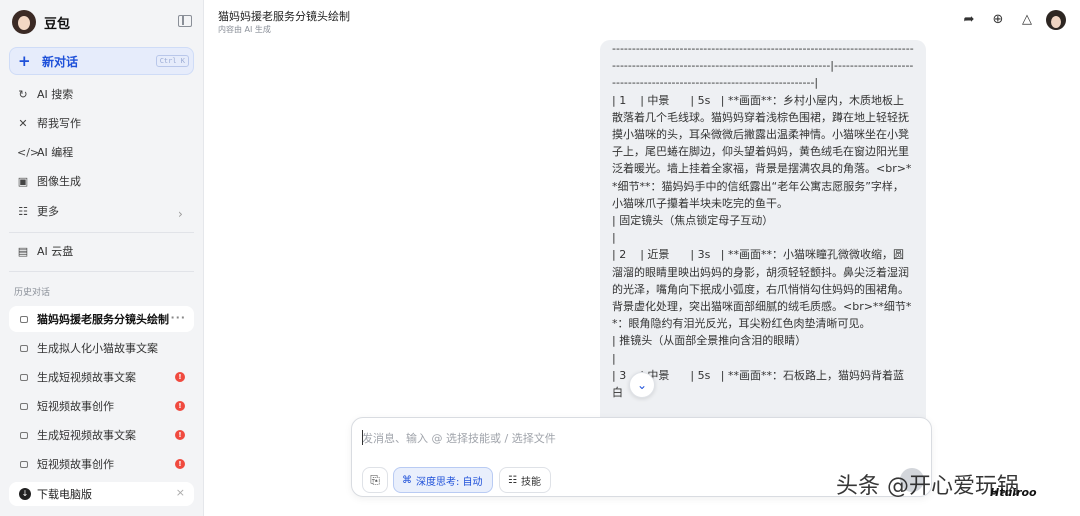 This screenshot has width=1080, height=516. Describe the element at coordinates (284, 16) in the screenshot. I see `page-title: 猫妈妈援老服务分镜头绘制` at that location.